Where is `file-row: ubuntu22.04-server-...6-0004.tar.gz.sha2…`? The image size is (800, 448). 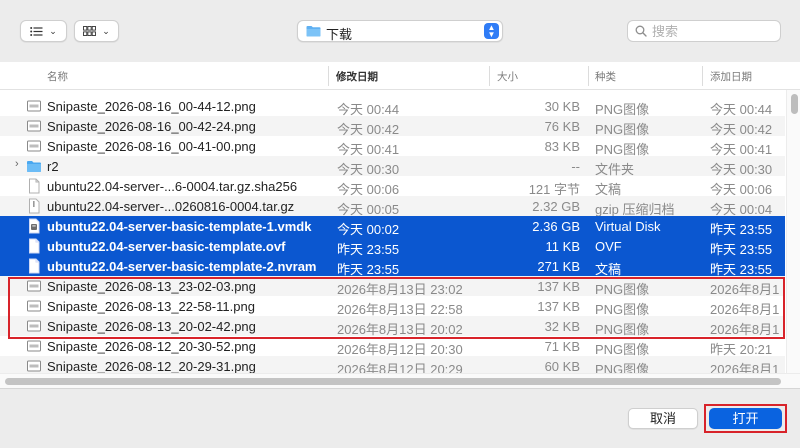
file-row: ubuntu22.04-server-...6-0004.tar.gz.sha2… is located at coordinates (392, 186).